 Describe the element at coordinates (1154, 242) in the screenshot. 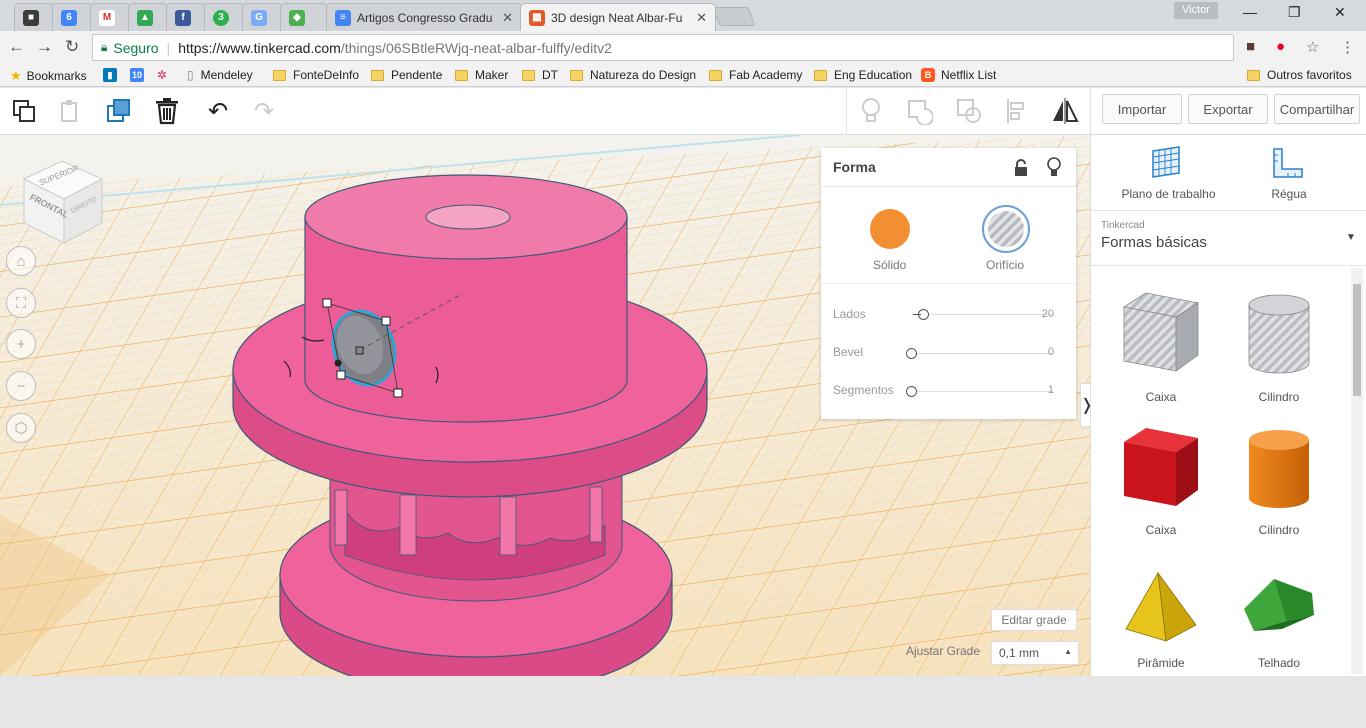

I see `library-select: Formas básicas` at that location.